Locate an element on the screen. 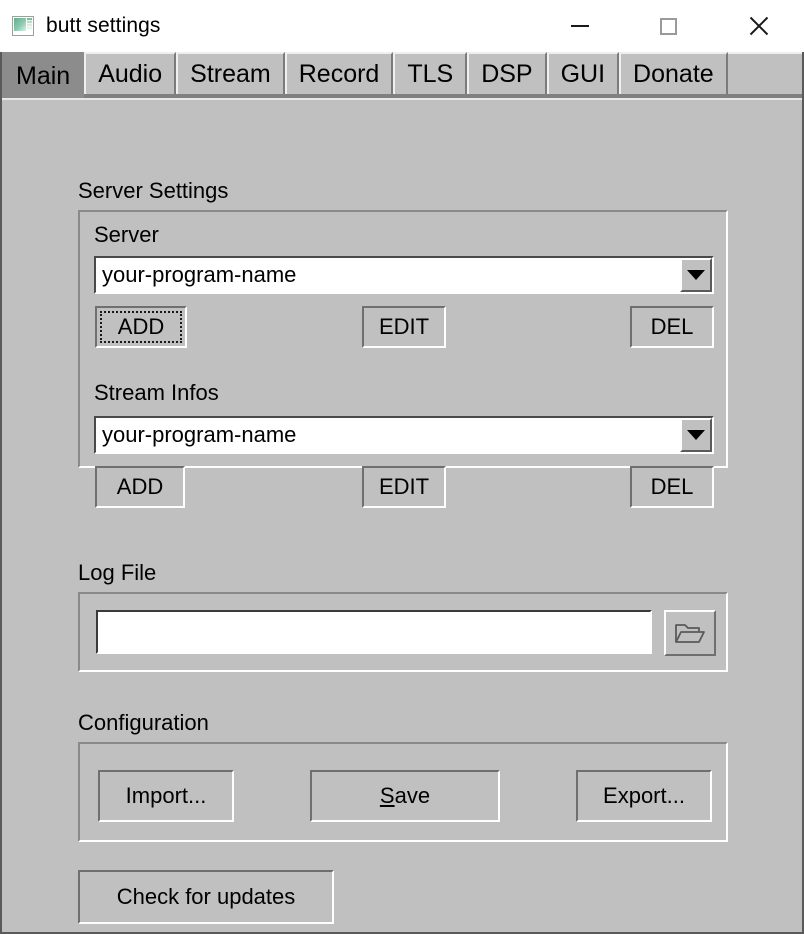 The width and height of the screenshot is (804, 934). maximize-icon is located at coordinates (668, 26).